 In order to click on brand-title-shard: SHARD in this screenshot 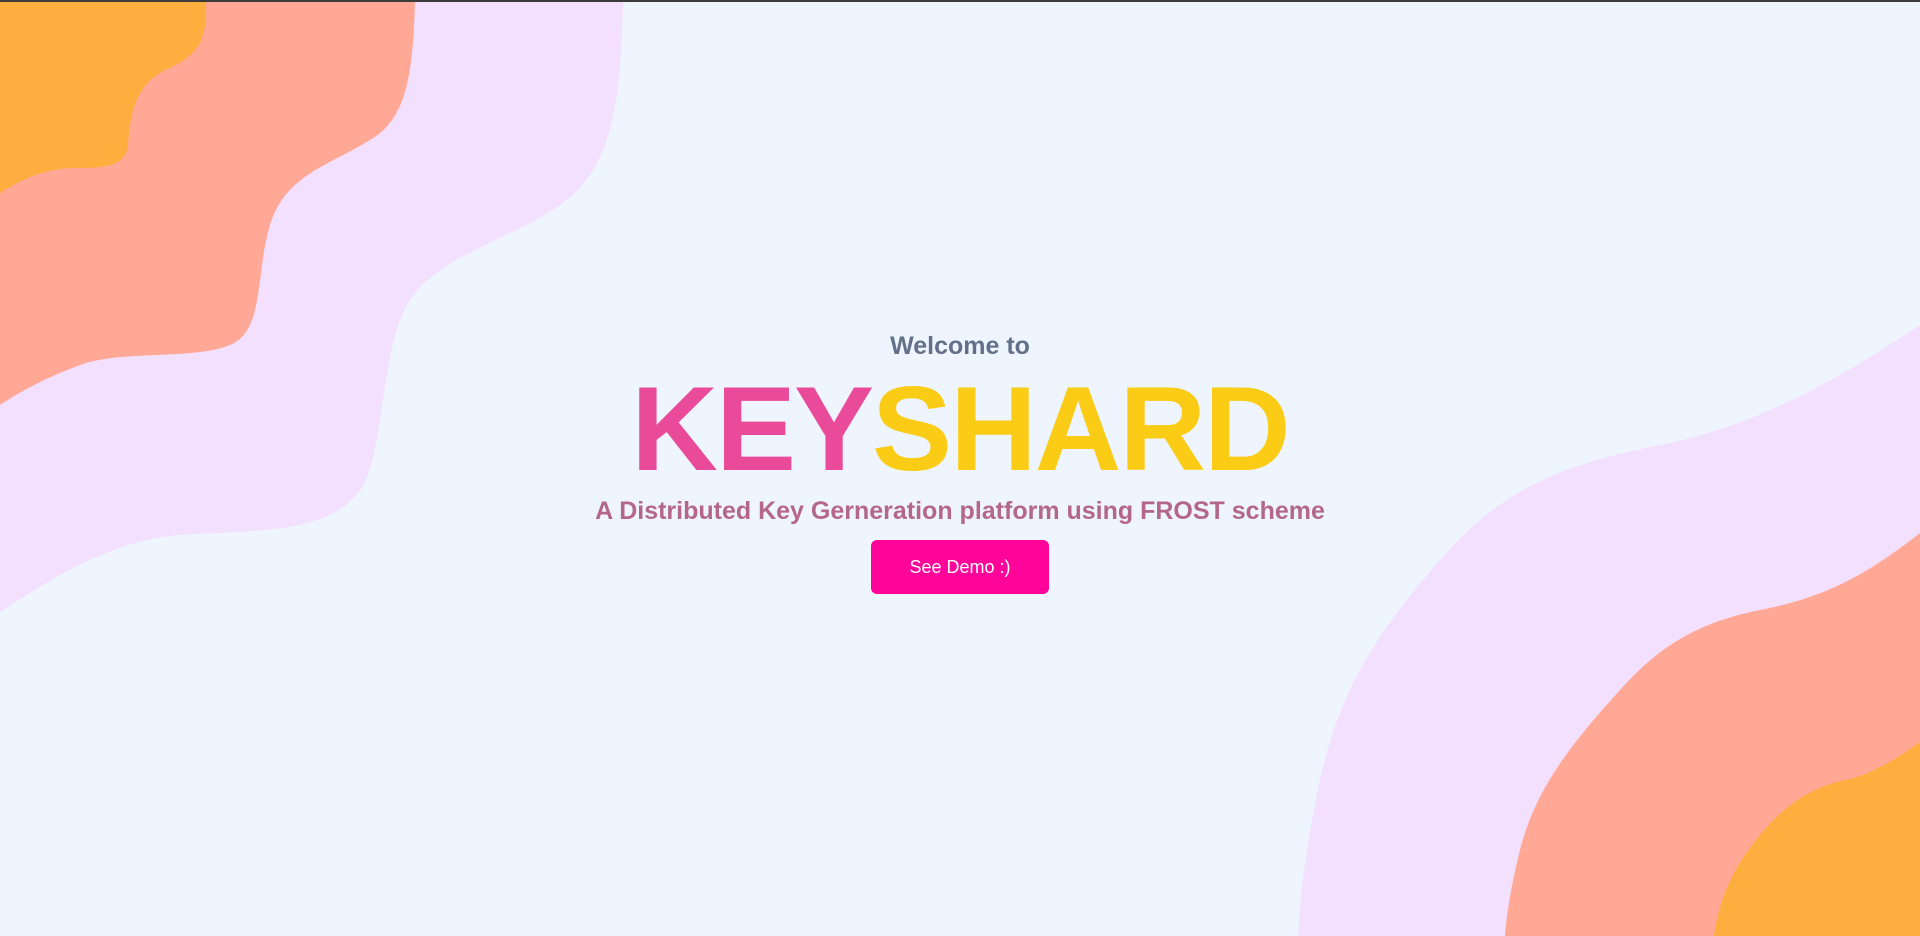, I will do `click(1081, 429)`.